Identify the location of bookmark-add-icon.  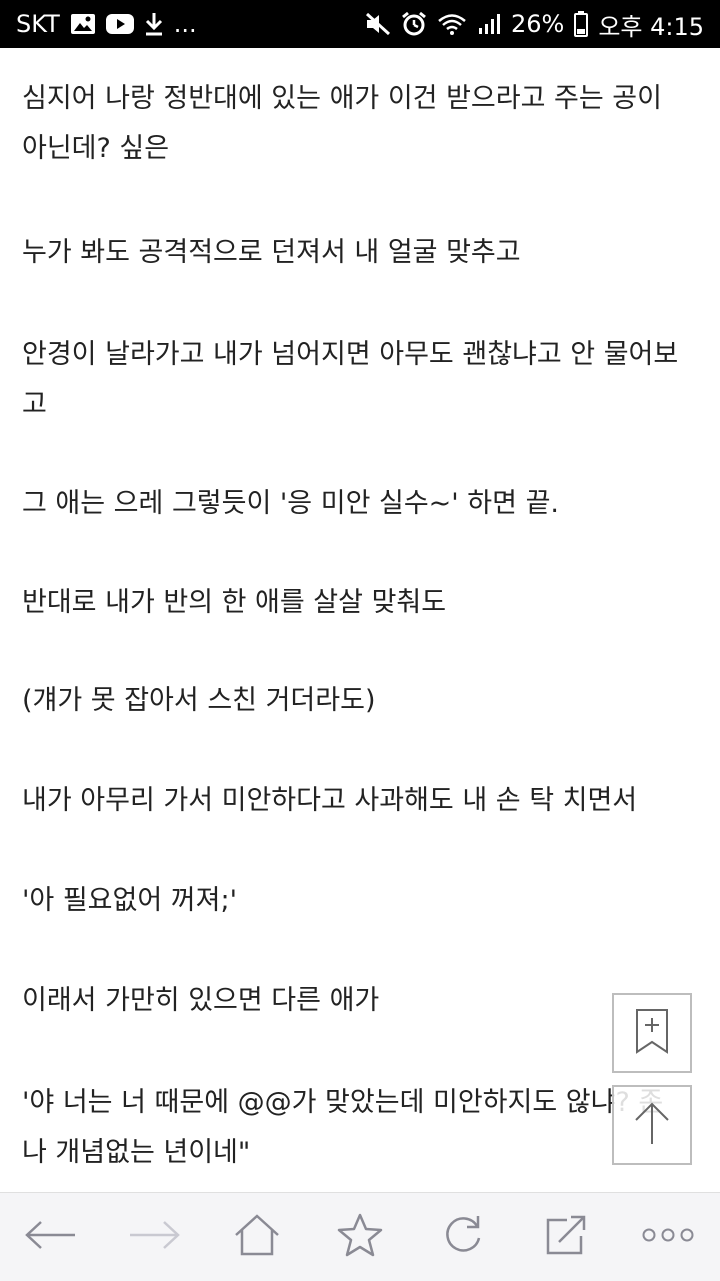
(652, 1033).